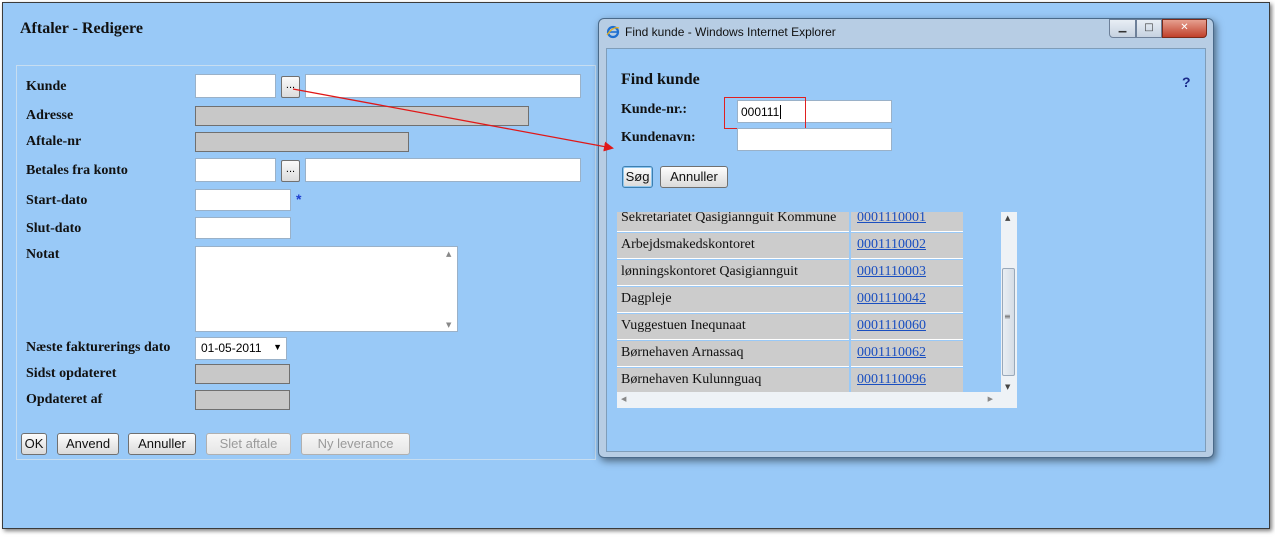 This screenshot has width=1275, height=537. Describe the element at coordinates (733, 354) in the screenshot. I see `customer-name: Børnehaven Arnassaq` at that location.